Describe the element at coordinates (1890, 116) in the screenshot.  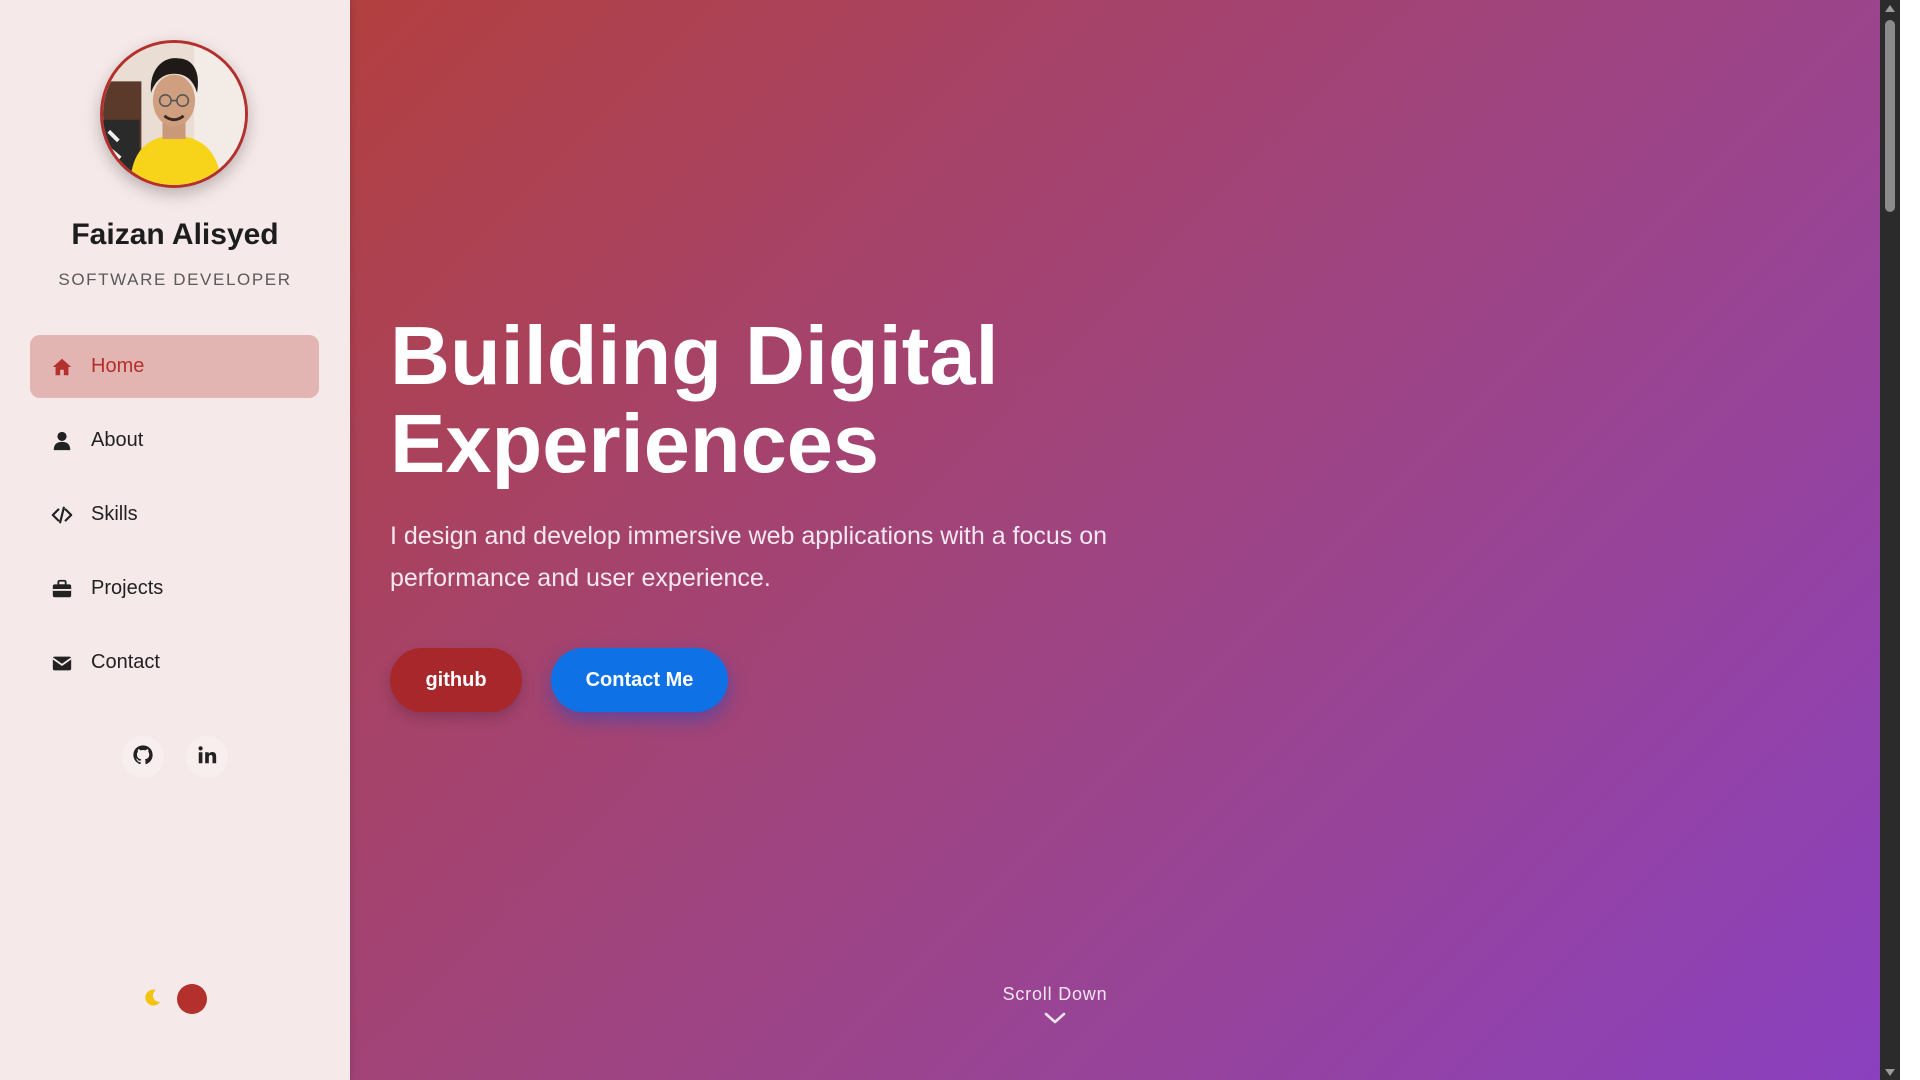
I see `scrollbar-thumb` at that location.